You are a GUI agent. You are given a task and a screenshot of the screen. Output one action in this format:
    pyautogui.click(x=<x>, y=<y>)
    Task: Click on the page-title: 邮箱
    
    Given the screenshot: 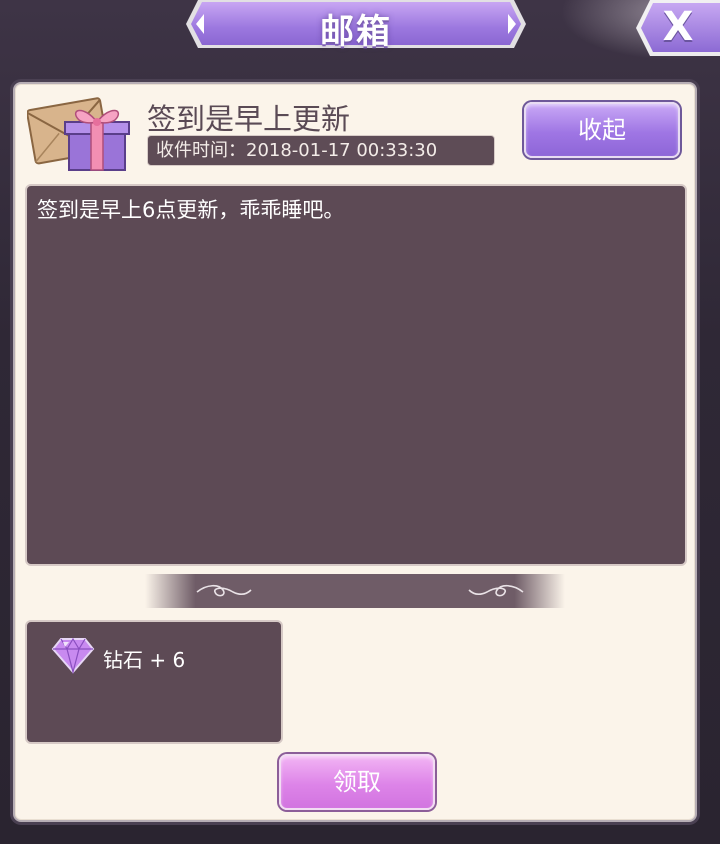 What is the action you would take?
    pyautogui.click(x=356, y=32)
    